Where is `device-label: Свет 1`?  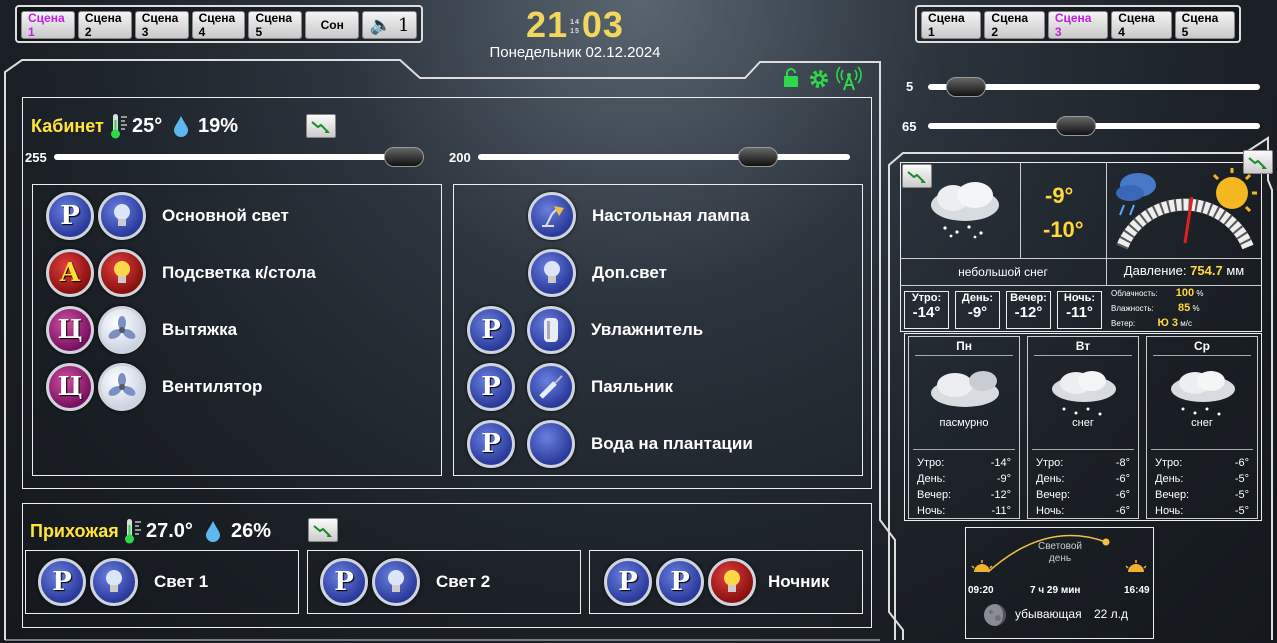
device-label: Свет 1 is located at coordinates (181, 581).